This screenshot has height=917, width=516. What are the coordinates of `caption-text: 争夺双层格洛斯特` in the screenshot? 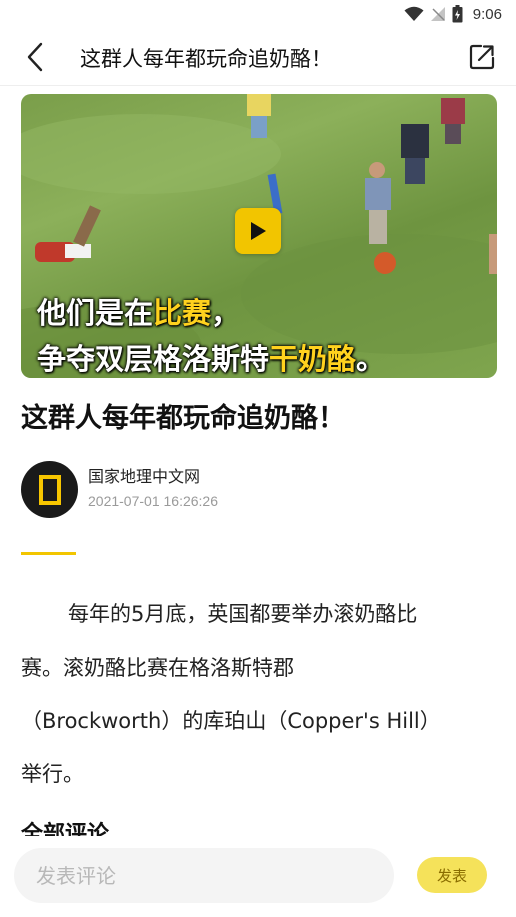 It's located at (153, 359).